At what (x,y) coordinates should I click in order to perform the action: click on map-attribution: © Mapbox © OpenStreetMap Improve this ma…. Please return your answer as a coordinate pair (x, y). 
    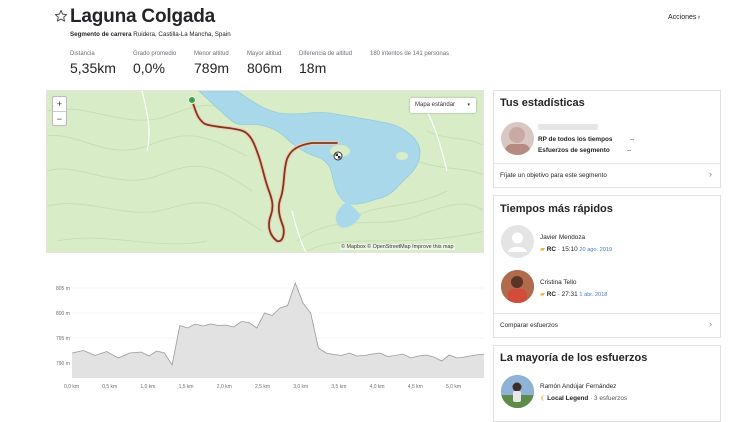
    Looking at the image, I should click on (397, 247).